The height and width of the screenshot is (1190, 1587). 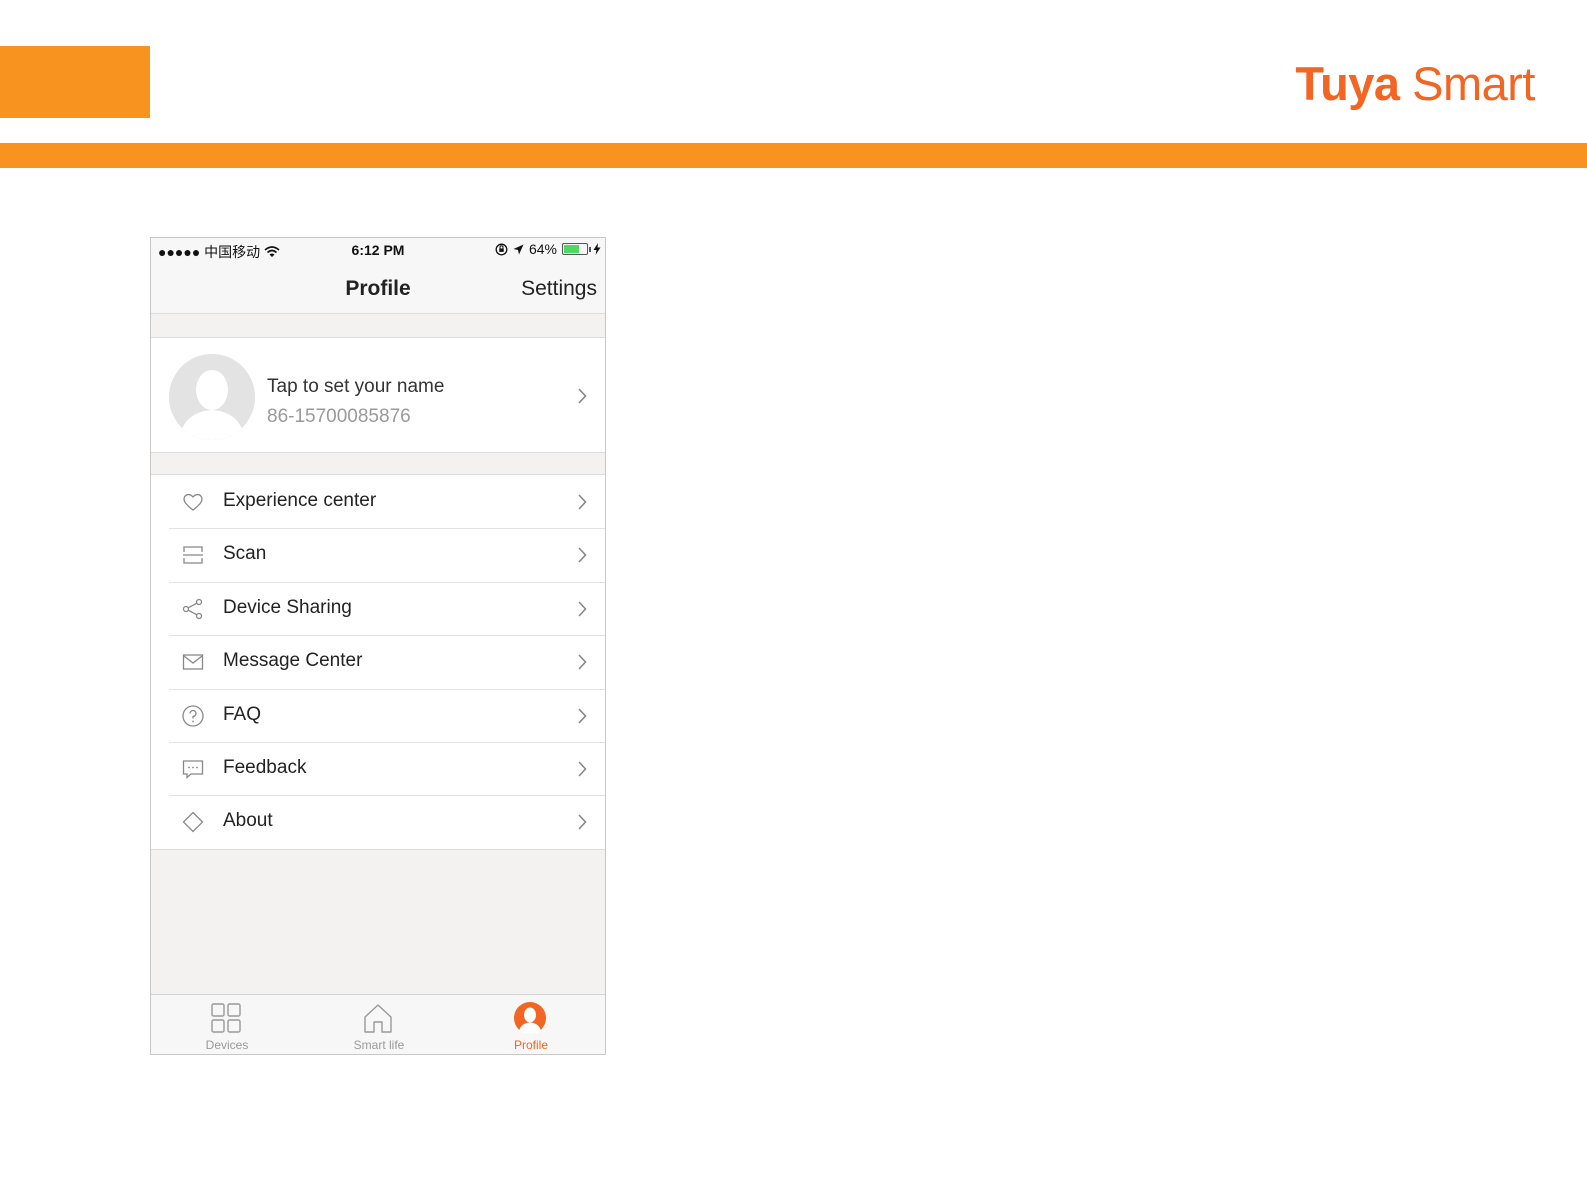 What do you see at coordinates (518, 249) in the screenshot?
I see `location-arrow-icon` at bounding box center [518, 249].